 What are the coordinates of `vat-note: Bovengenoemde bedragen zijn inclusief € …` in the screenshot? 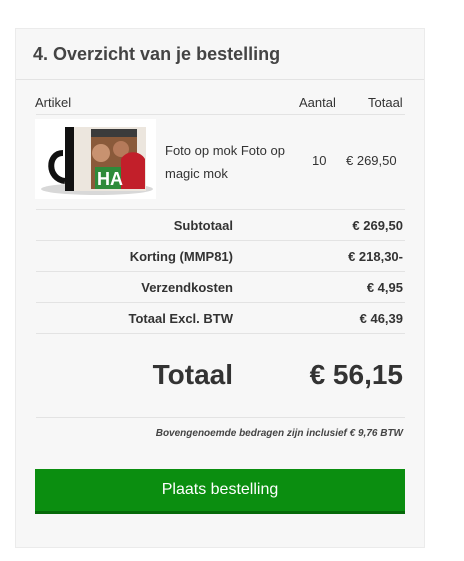 It's located at (279, 433).